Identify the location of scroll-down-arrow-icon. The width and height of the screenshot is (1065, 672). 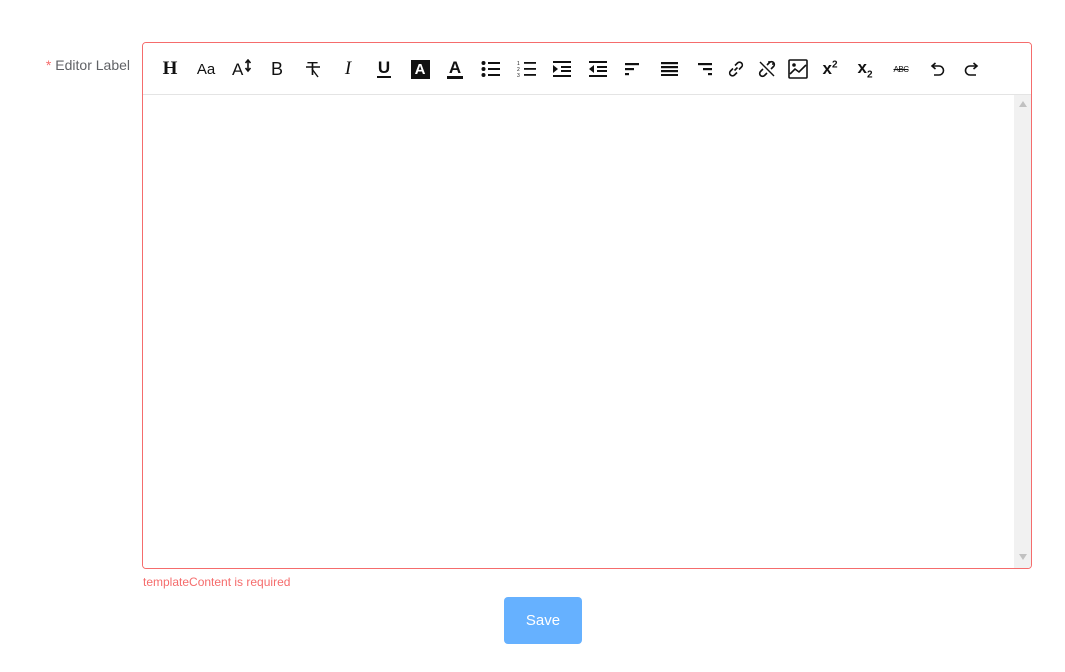
(1023, 557).